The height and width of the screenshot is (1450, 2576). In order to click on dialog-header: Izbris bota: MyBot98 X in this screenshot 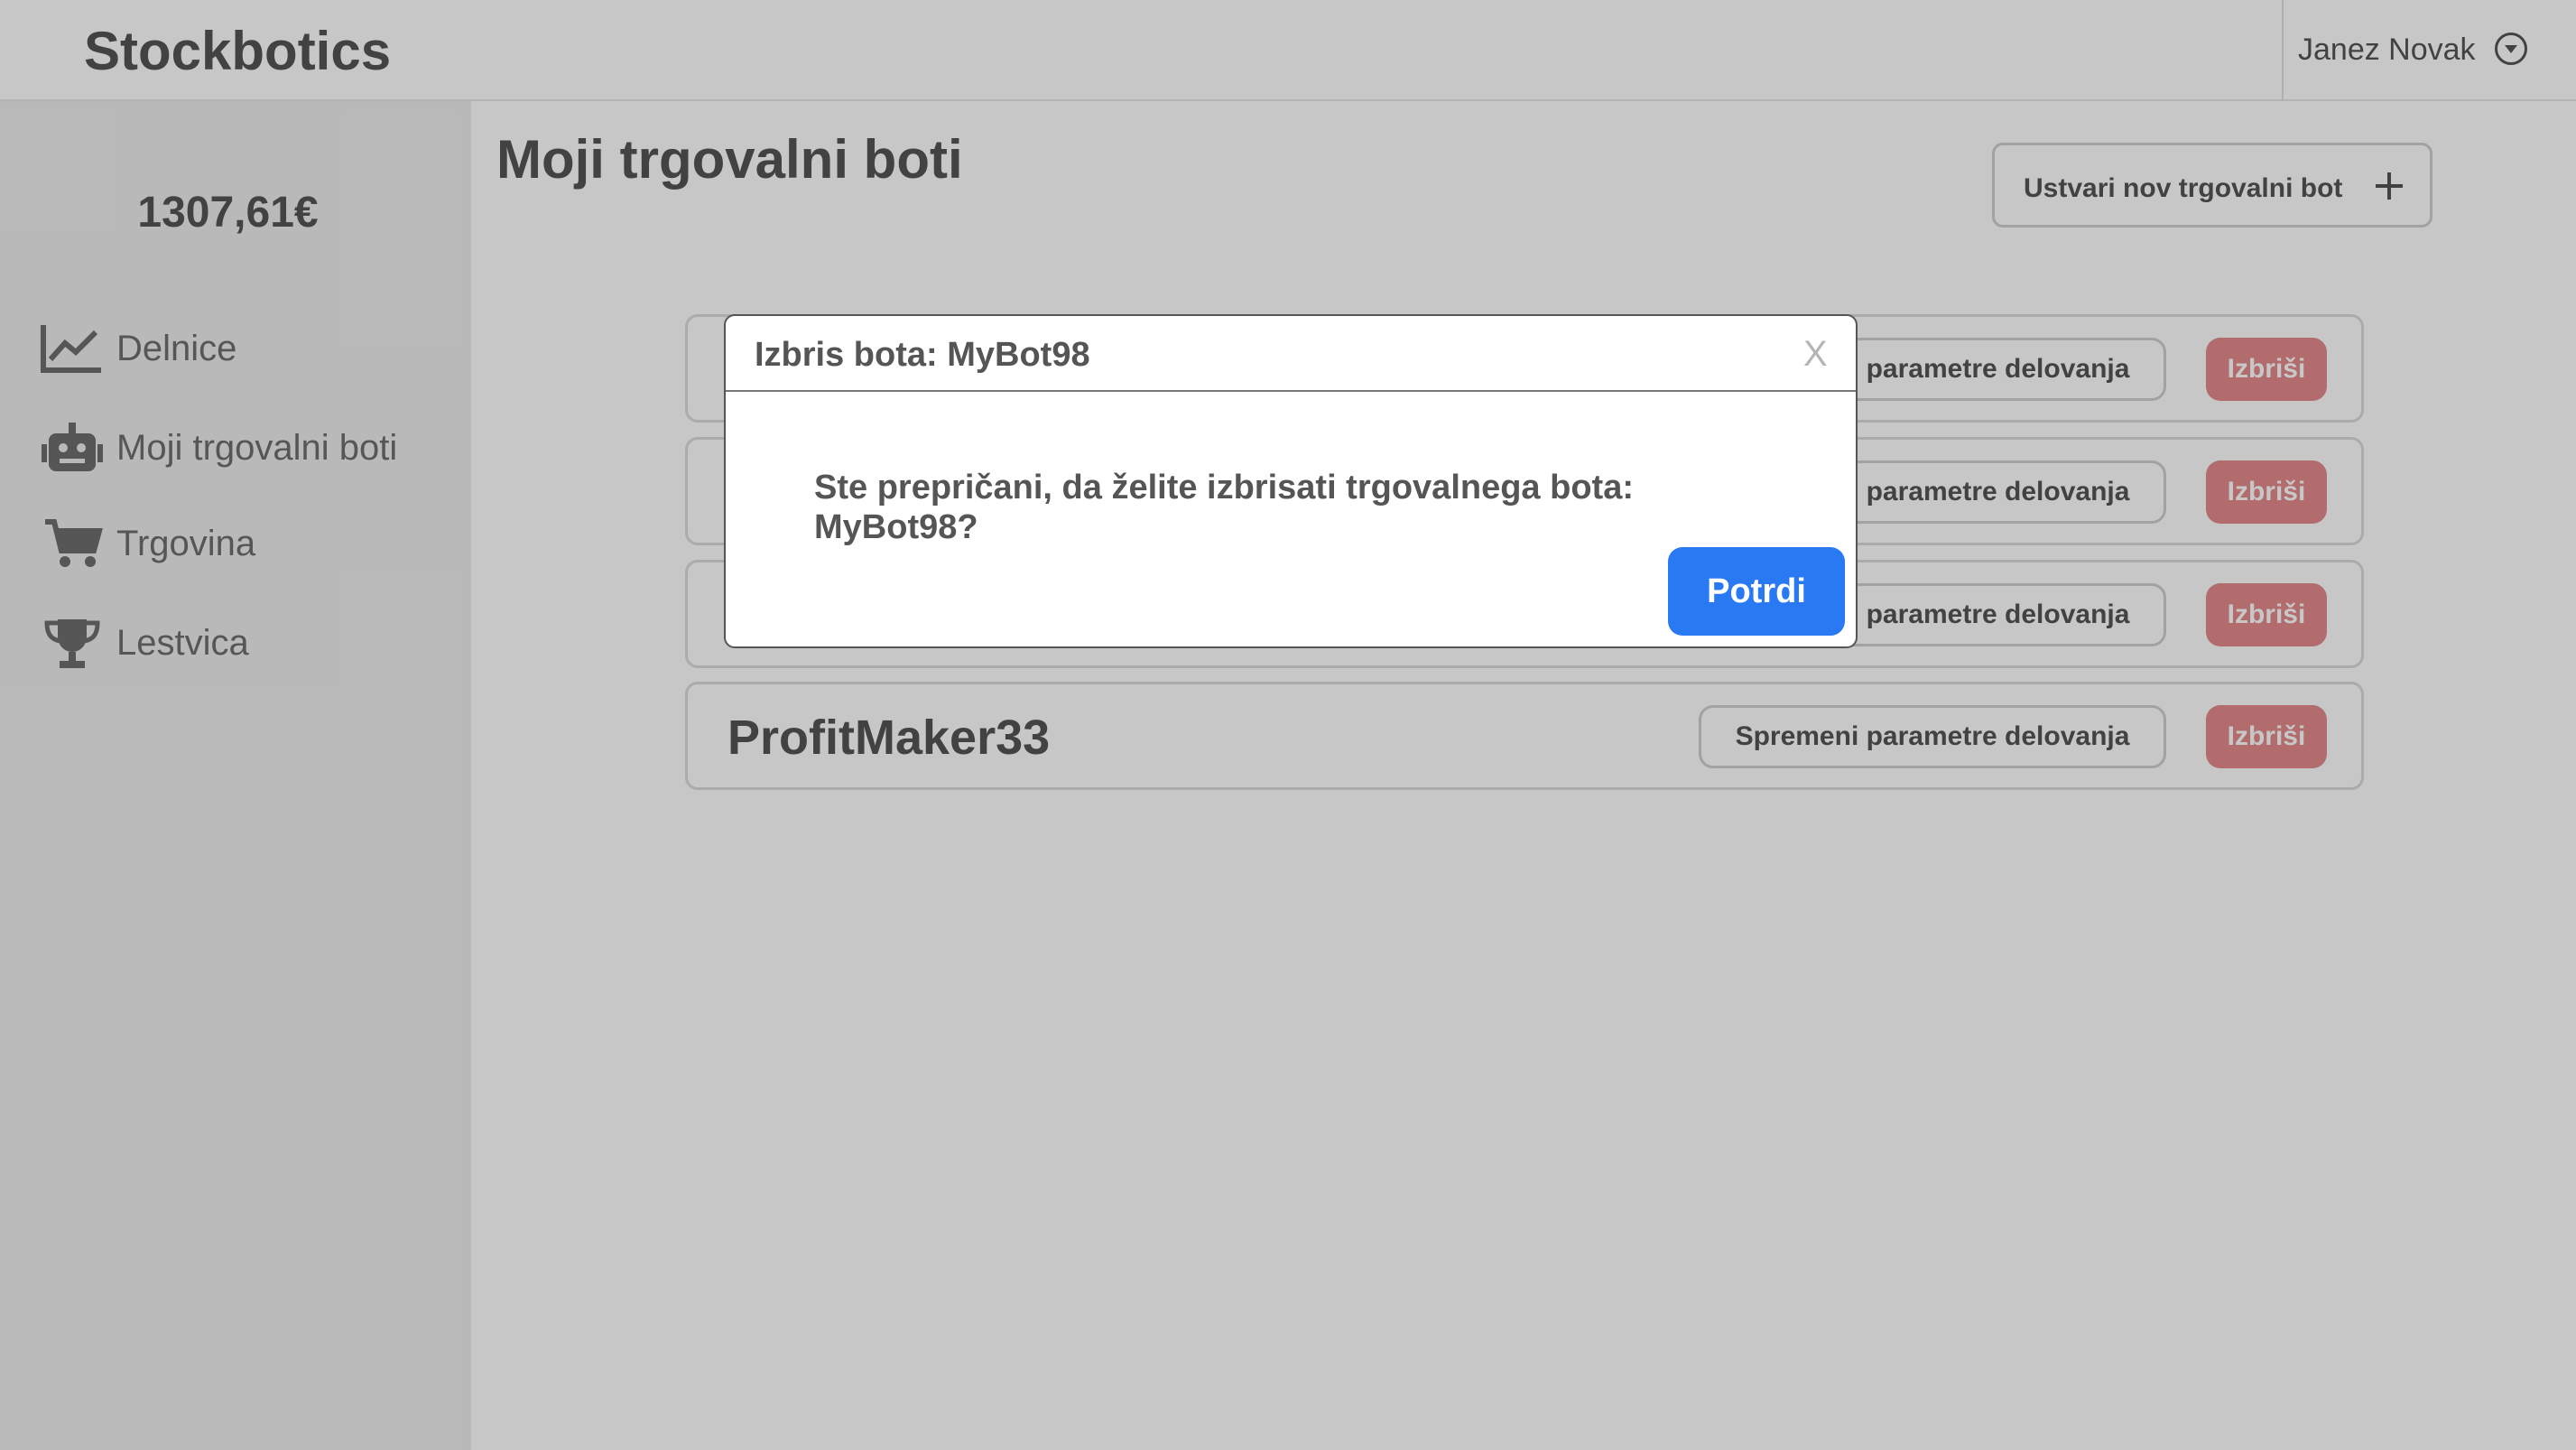, I will do `click(1291, 354)`.